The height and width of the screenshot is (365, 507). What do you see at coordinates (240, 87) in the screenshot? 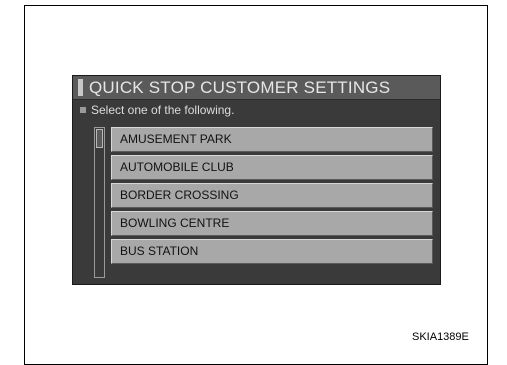
I see `screen-title: QUICK STOP CUSTOMER SETTINGS` at bounding box center [240, 87].